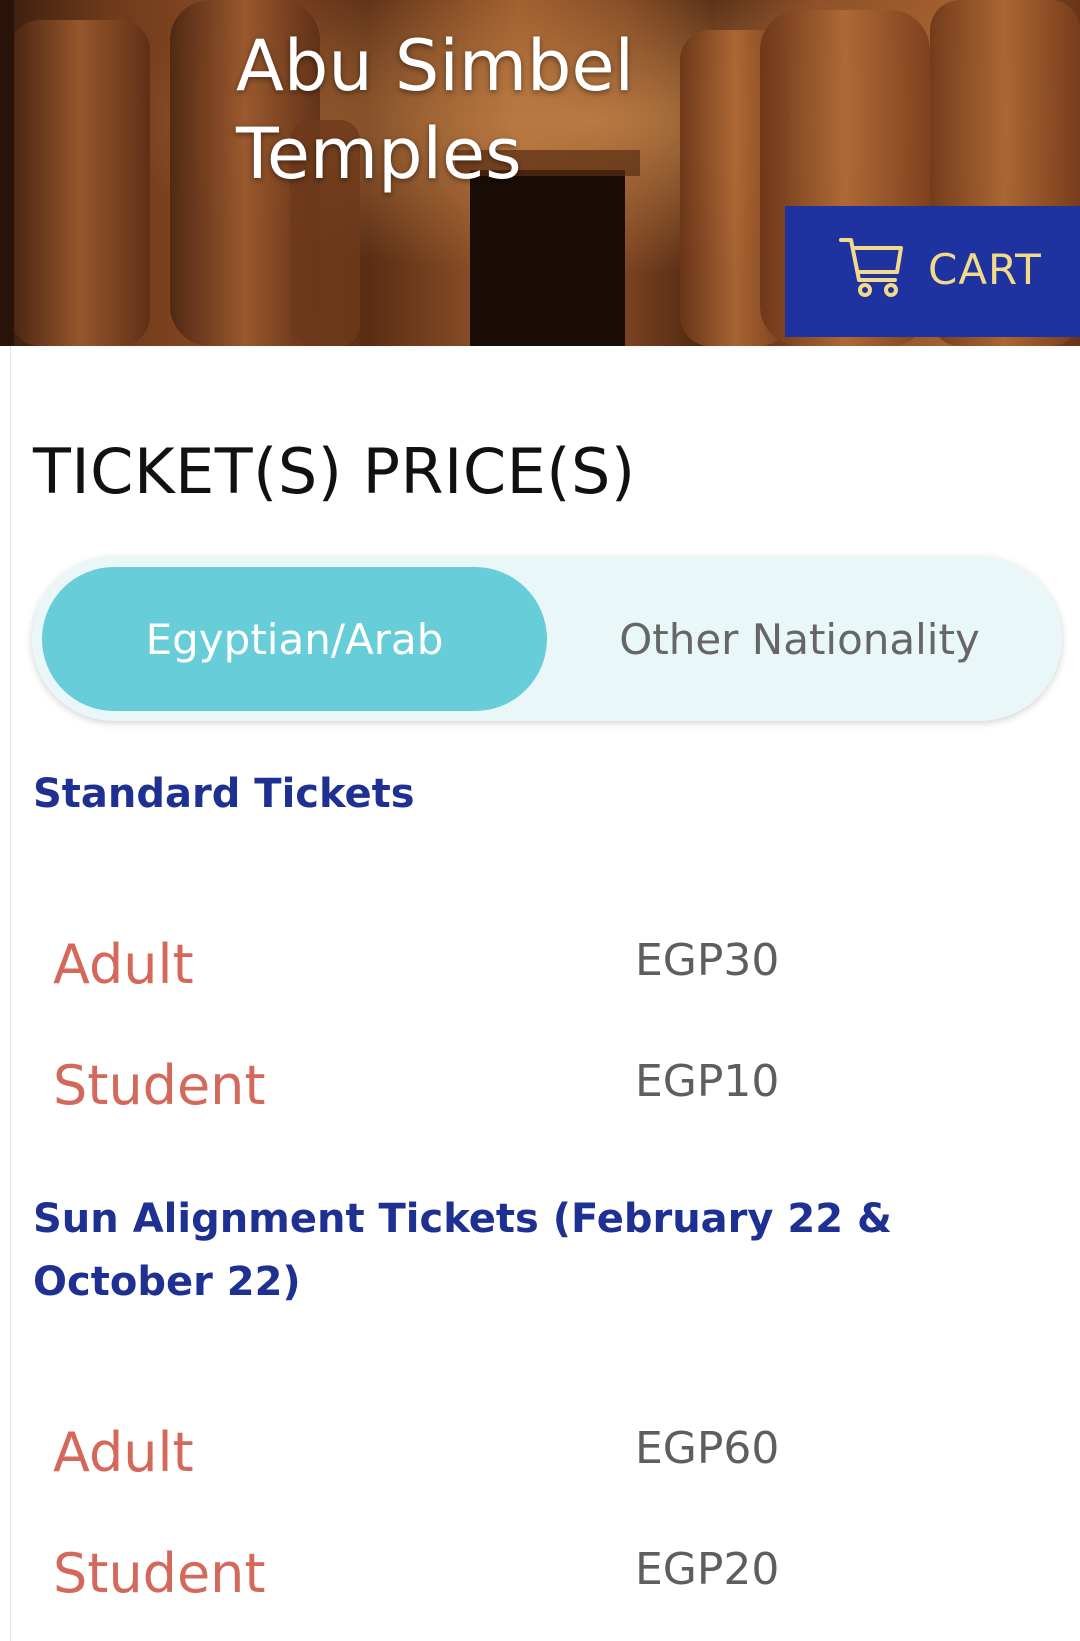 Image resolution: width=1080 pixels, height=1641 pixels. Describe the element at coordinates (799, 639) in the screenshot. I see `tab-other-nationality: Other Nationality` at that location.